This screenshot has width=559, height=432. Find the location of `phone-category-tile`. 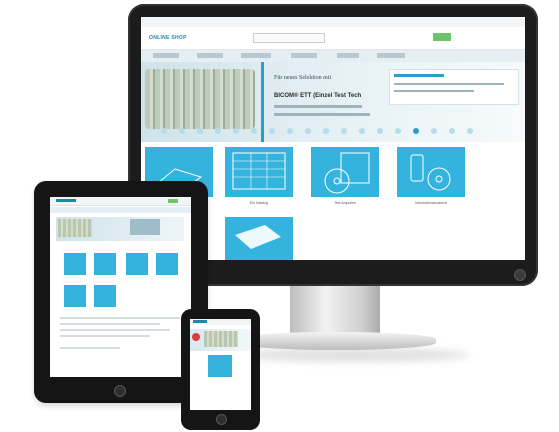

phone-category-tile is located at coordinates (220, 366).